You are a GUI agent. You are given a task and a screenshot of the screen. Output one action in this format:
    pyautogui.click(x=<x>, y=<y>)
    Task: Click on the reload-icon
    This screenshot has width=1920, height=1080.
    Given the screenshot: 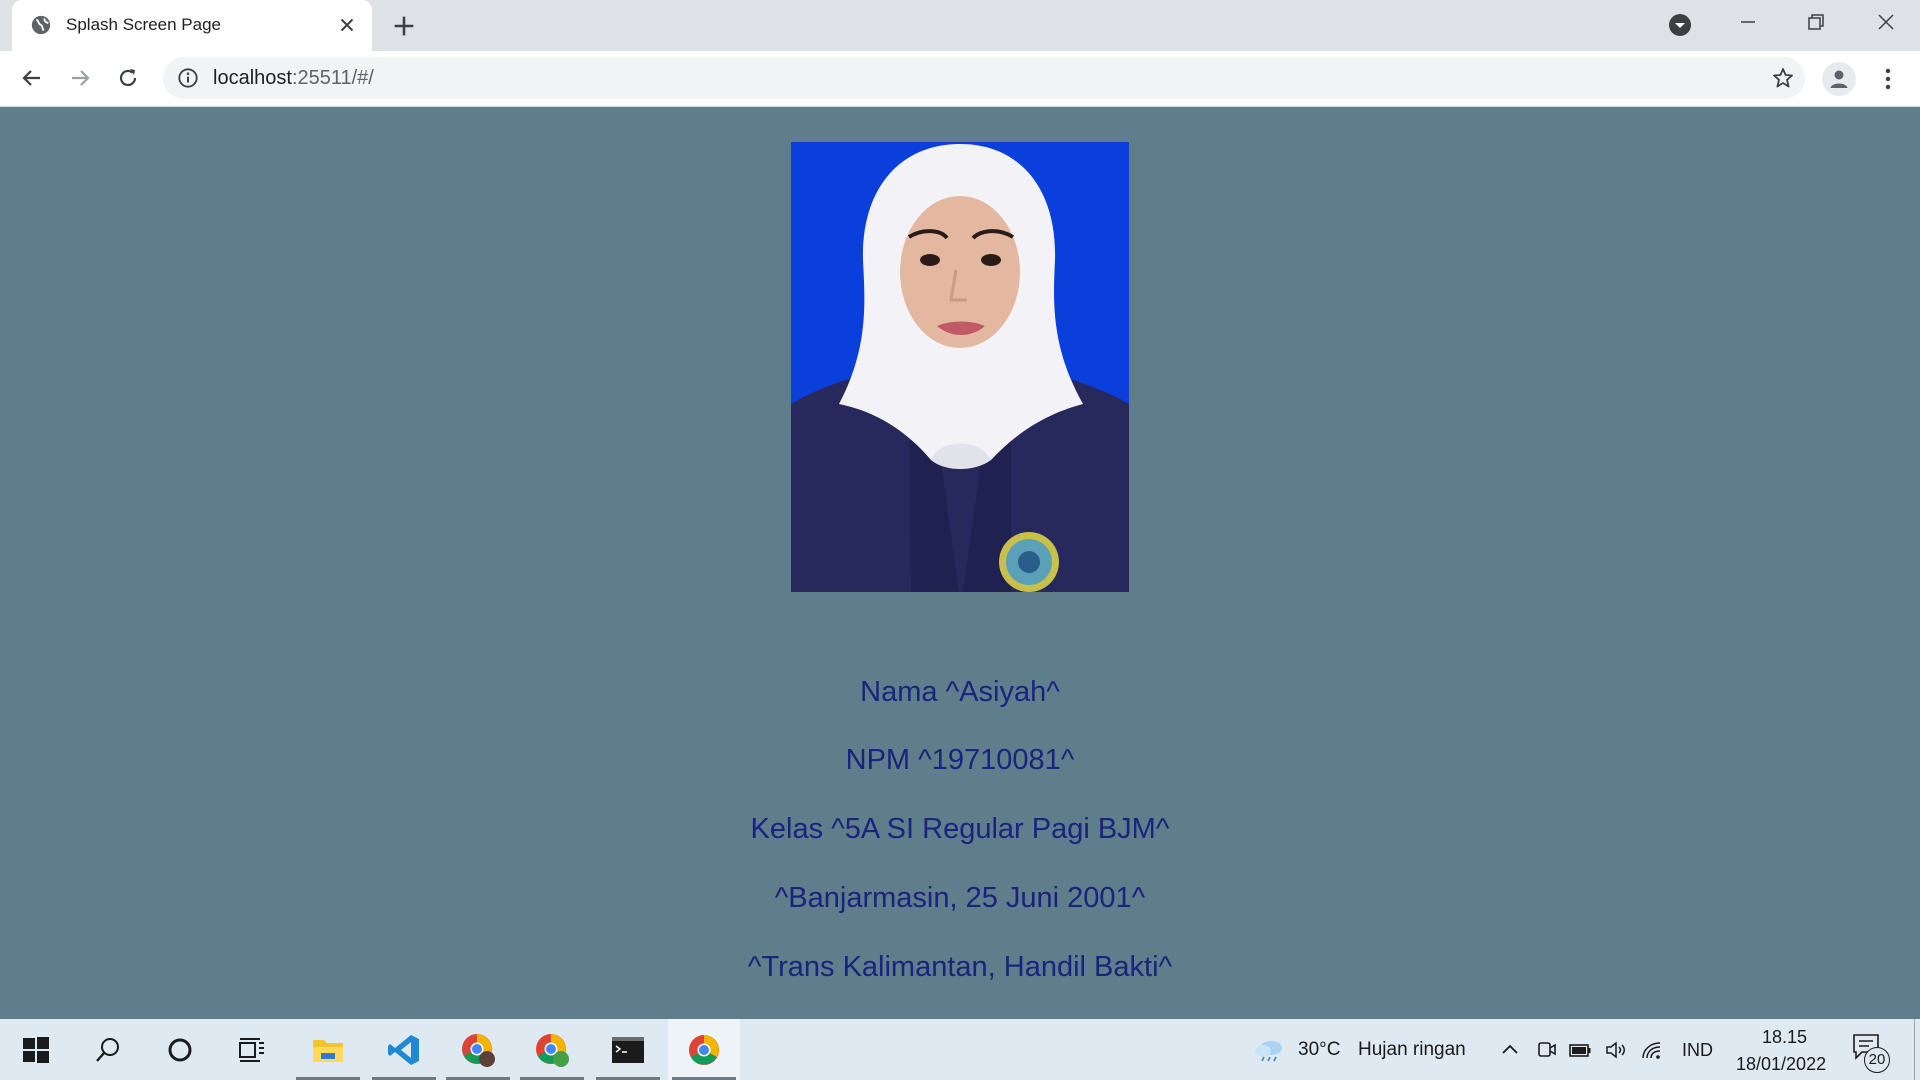 What is the action you would take?
    pyautogui.click(x=128, y=78)
    